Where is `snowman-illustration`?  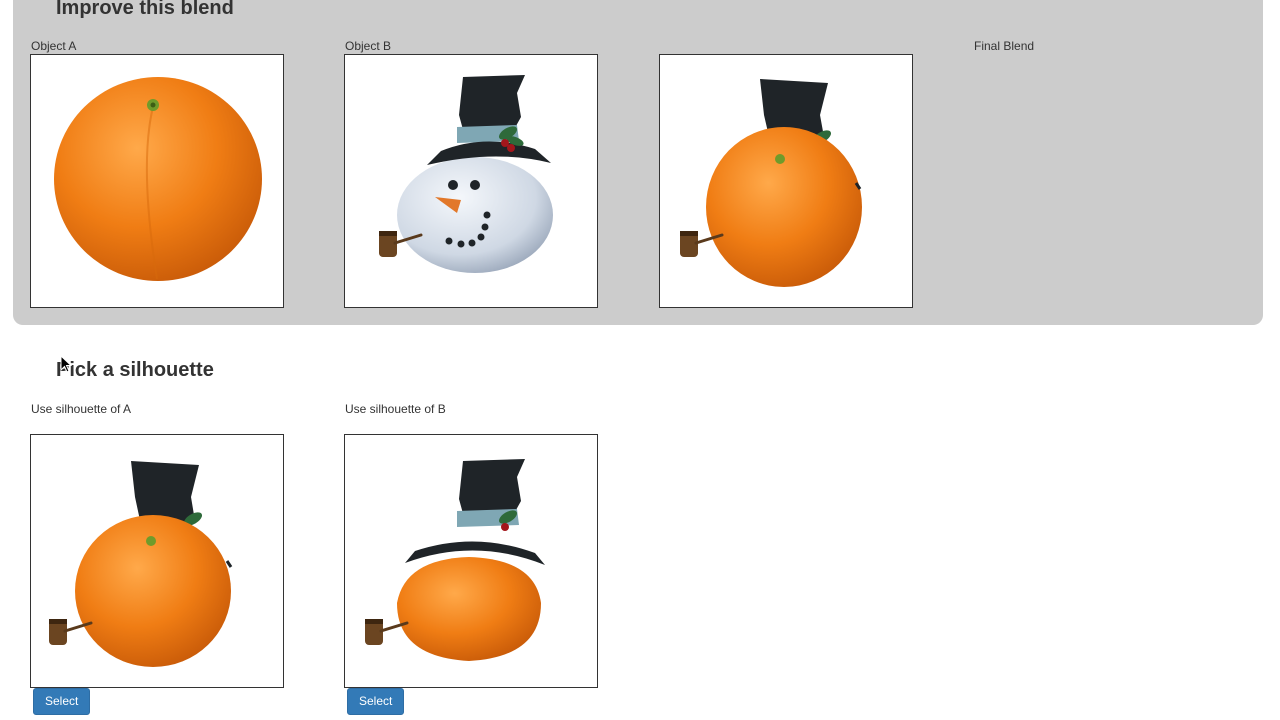
snowman-illustration is located at coordinates (465, 174).